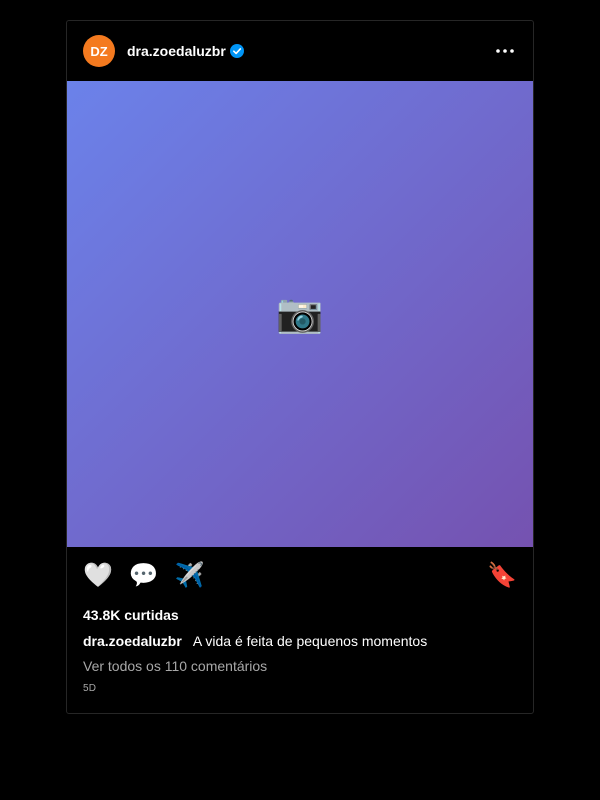 The width and height of the screenshot is (600, 800). What do you see at coordinates (310, 641) in the screenshot?
I see `caption-text: A vida é feita de pequenos momentos` at bounding box center [310, 641].